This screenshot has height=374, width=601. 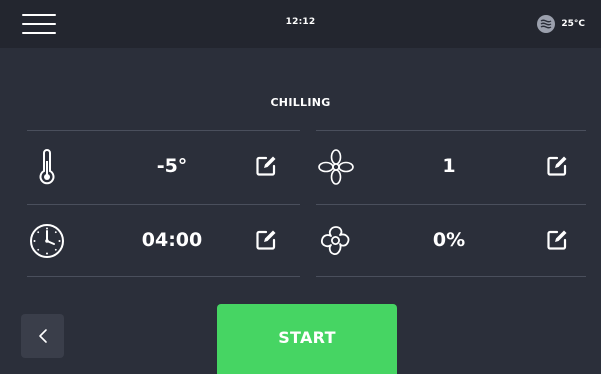 I want to click on back-button, so click(x=42, y=336).